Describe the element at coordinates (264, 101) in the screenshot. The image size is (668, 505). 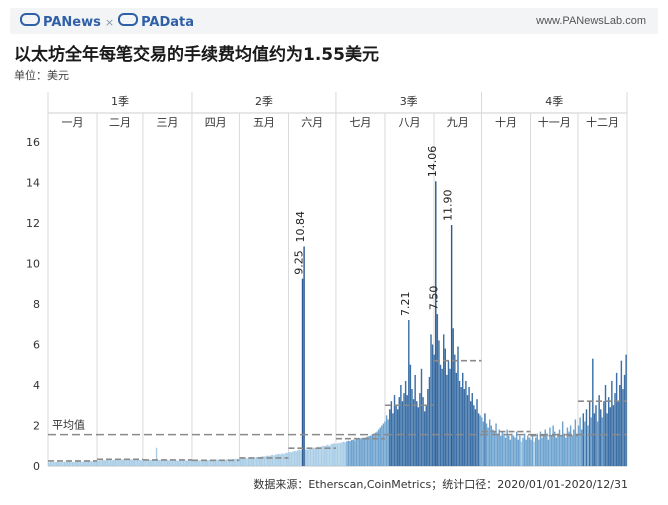
I see `quarter-label: 2季` at that location.